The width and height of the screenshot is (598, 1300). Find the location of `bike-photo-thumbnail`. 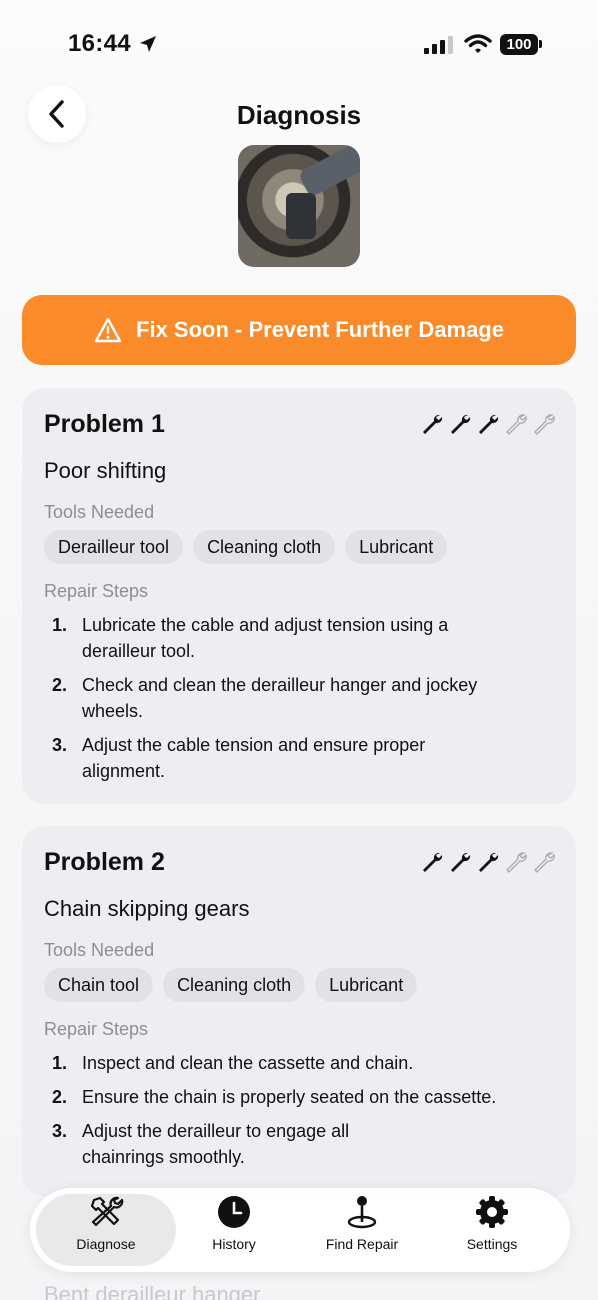

bike-photo-thumbnail is located at coordinates (299, 206).